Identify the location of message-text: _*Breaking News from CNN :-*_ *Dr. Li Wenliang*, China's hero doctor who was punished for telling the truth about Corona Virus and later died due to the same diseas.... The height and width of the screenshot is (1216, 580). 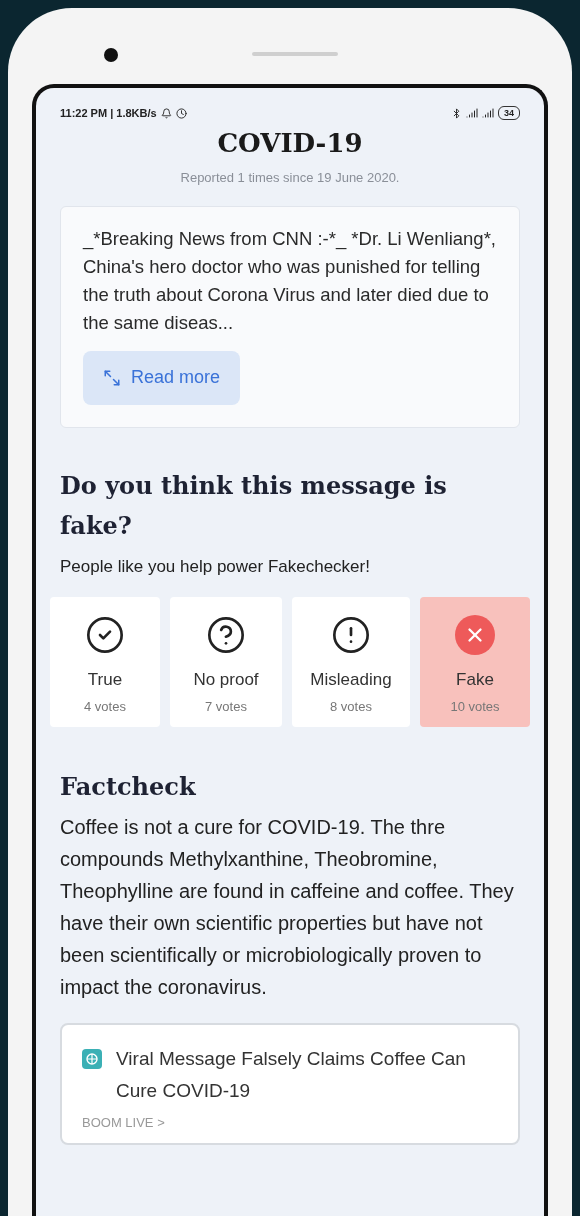
(290, 280).